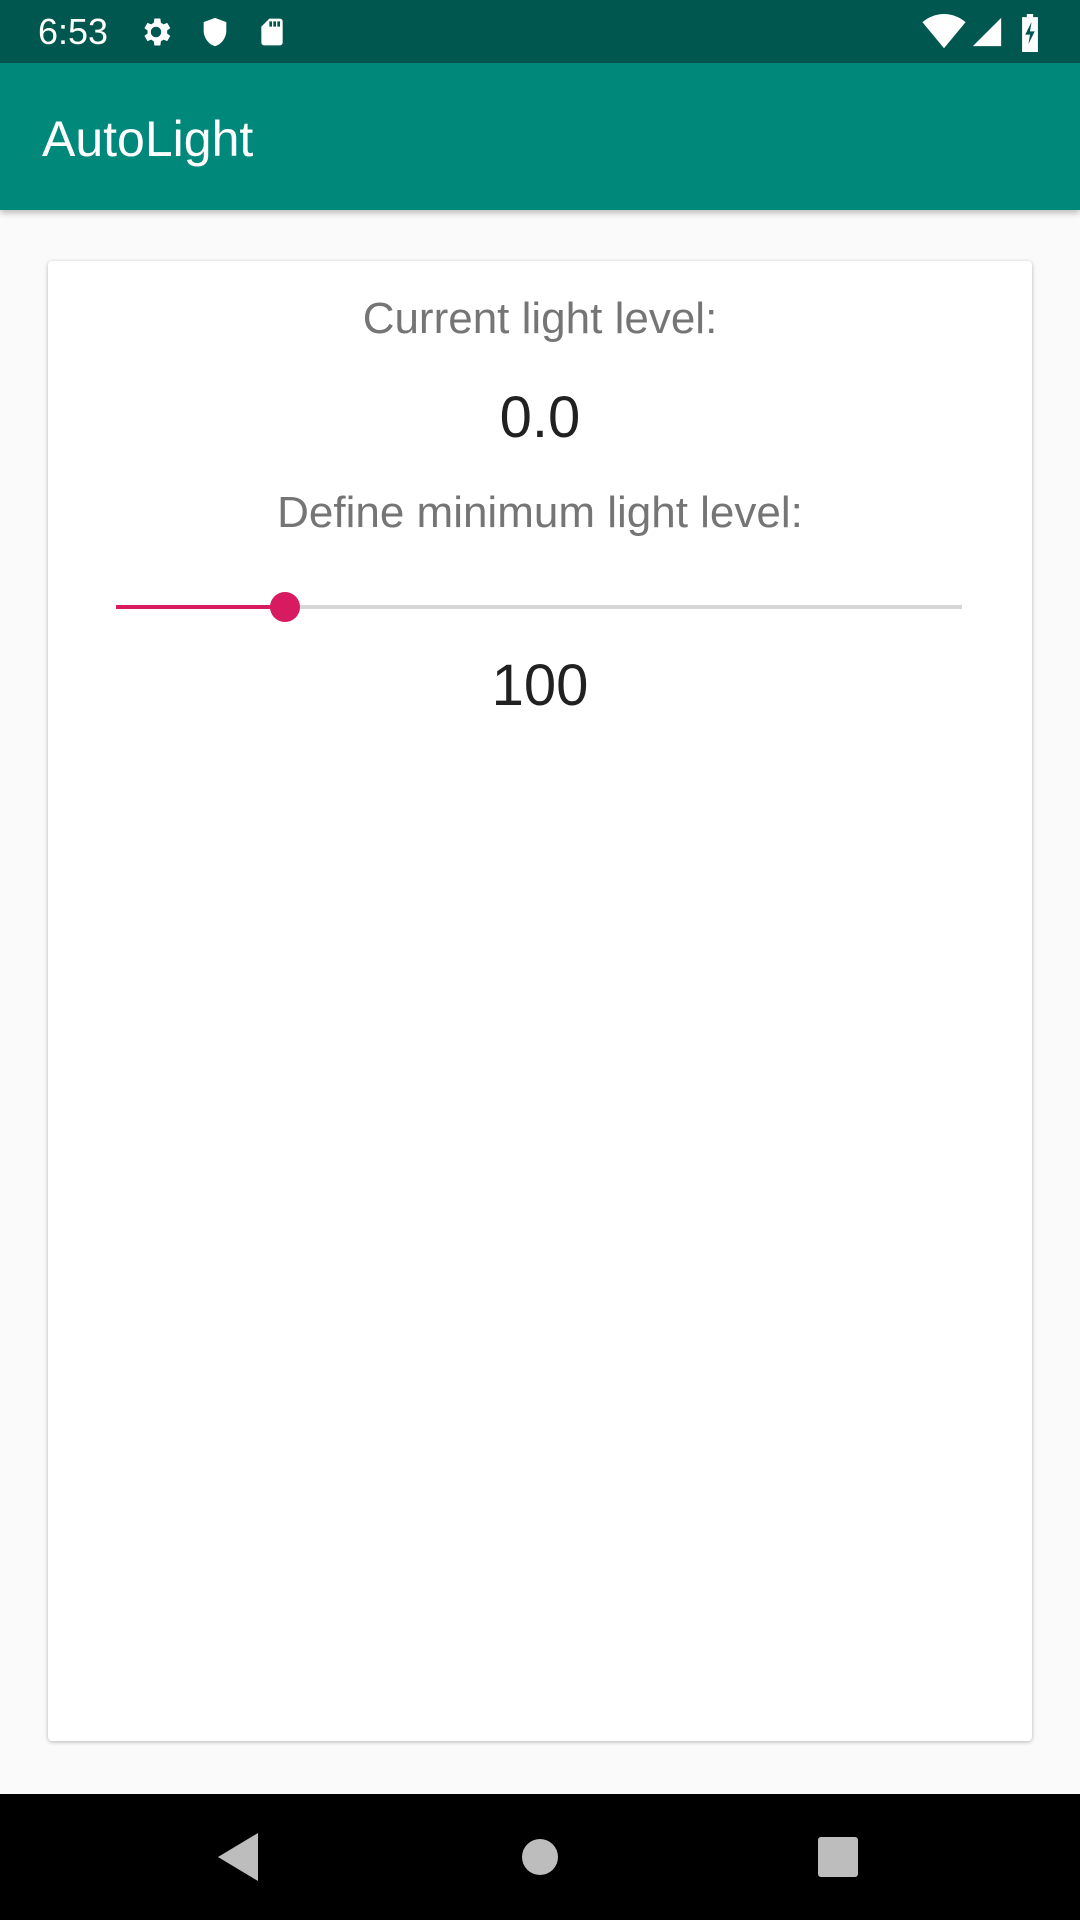 The width and height of the screenshot is (1080, 1920). What do you see at coordinates (238, 1859) in the screenshot?
I see `back-icon` at bounding box center [238, 1859].